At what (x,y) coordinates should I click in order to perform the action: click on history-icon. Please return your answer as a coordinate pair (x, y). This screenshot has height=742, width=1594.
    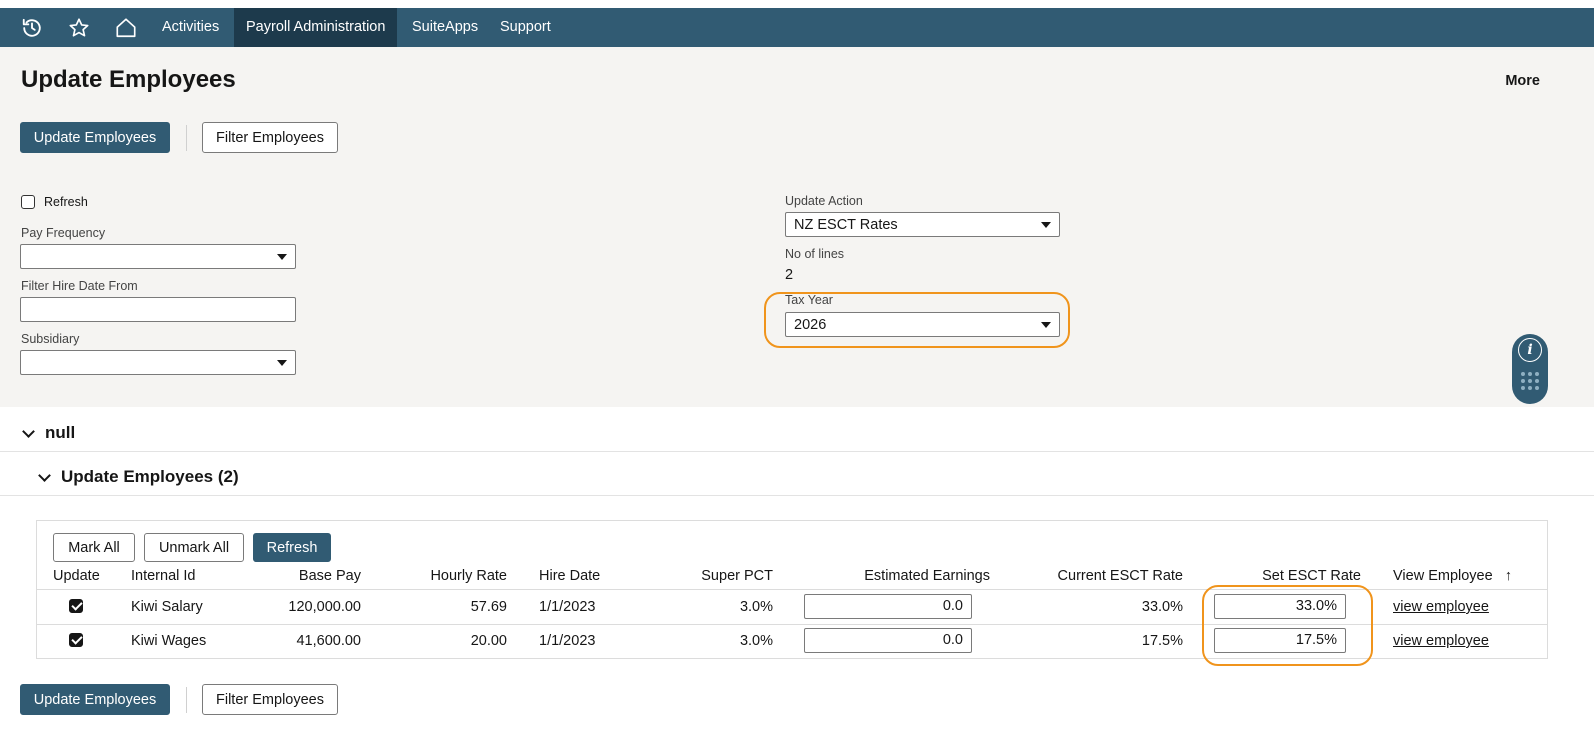
    Looking at the image, I should click on (32, 27).